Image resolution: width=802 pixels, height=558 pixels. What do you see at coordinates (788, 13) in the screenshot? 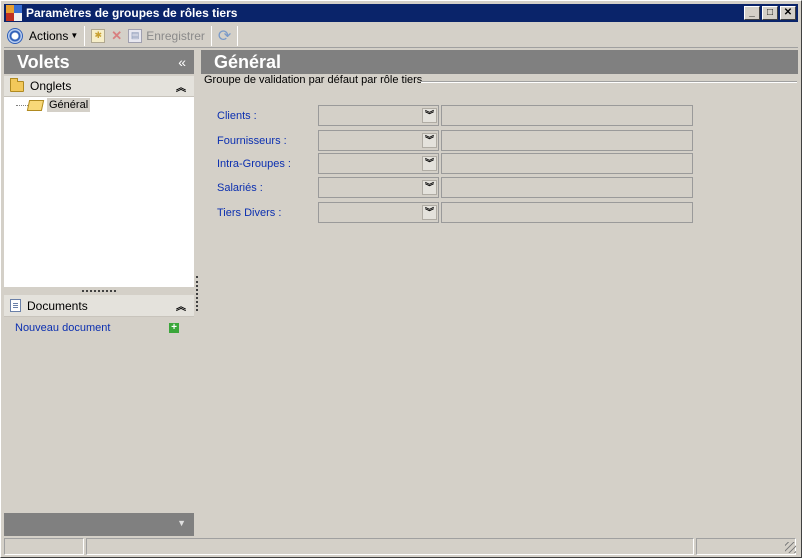
I see `close-button: ✕` at bounding box center [788, 13].